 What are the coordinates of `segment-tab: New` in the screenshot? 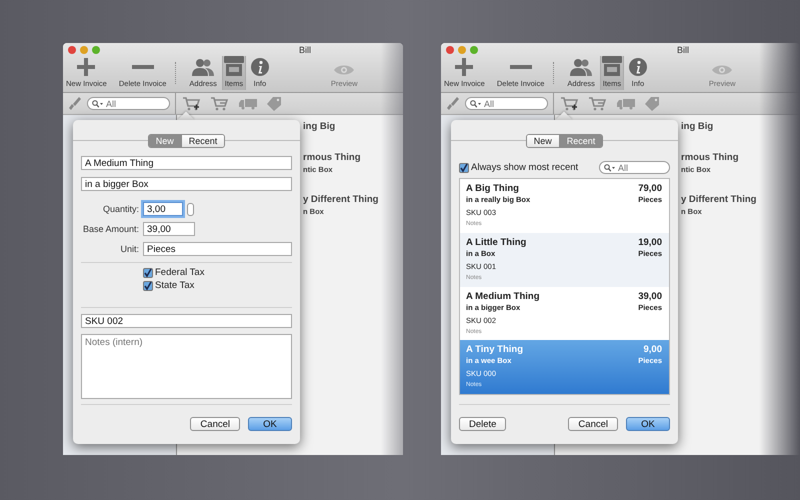 It's located at (542, 141).